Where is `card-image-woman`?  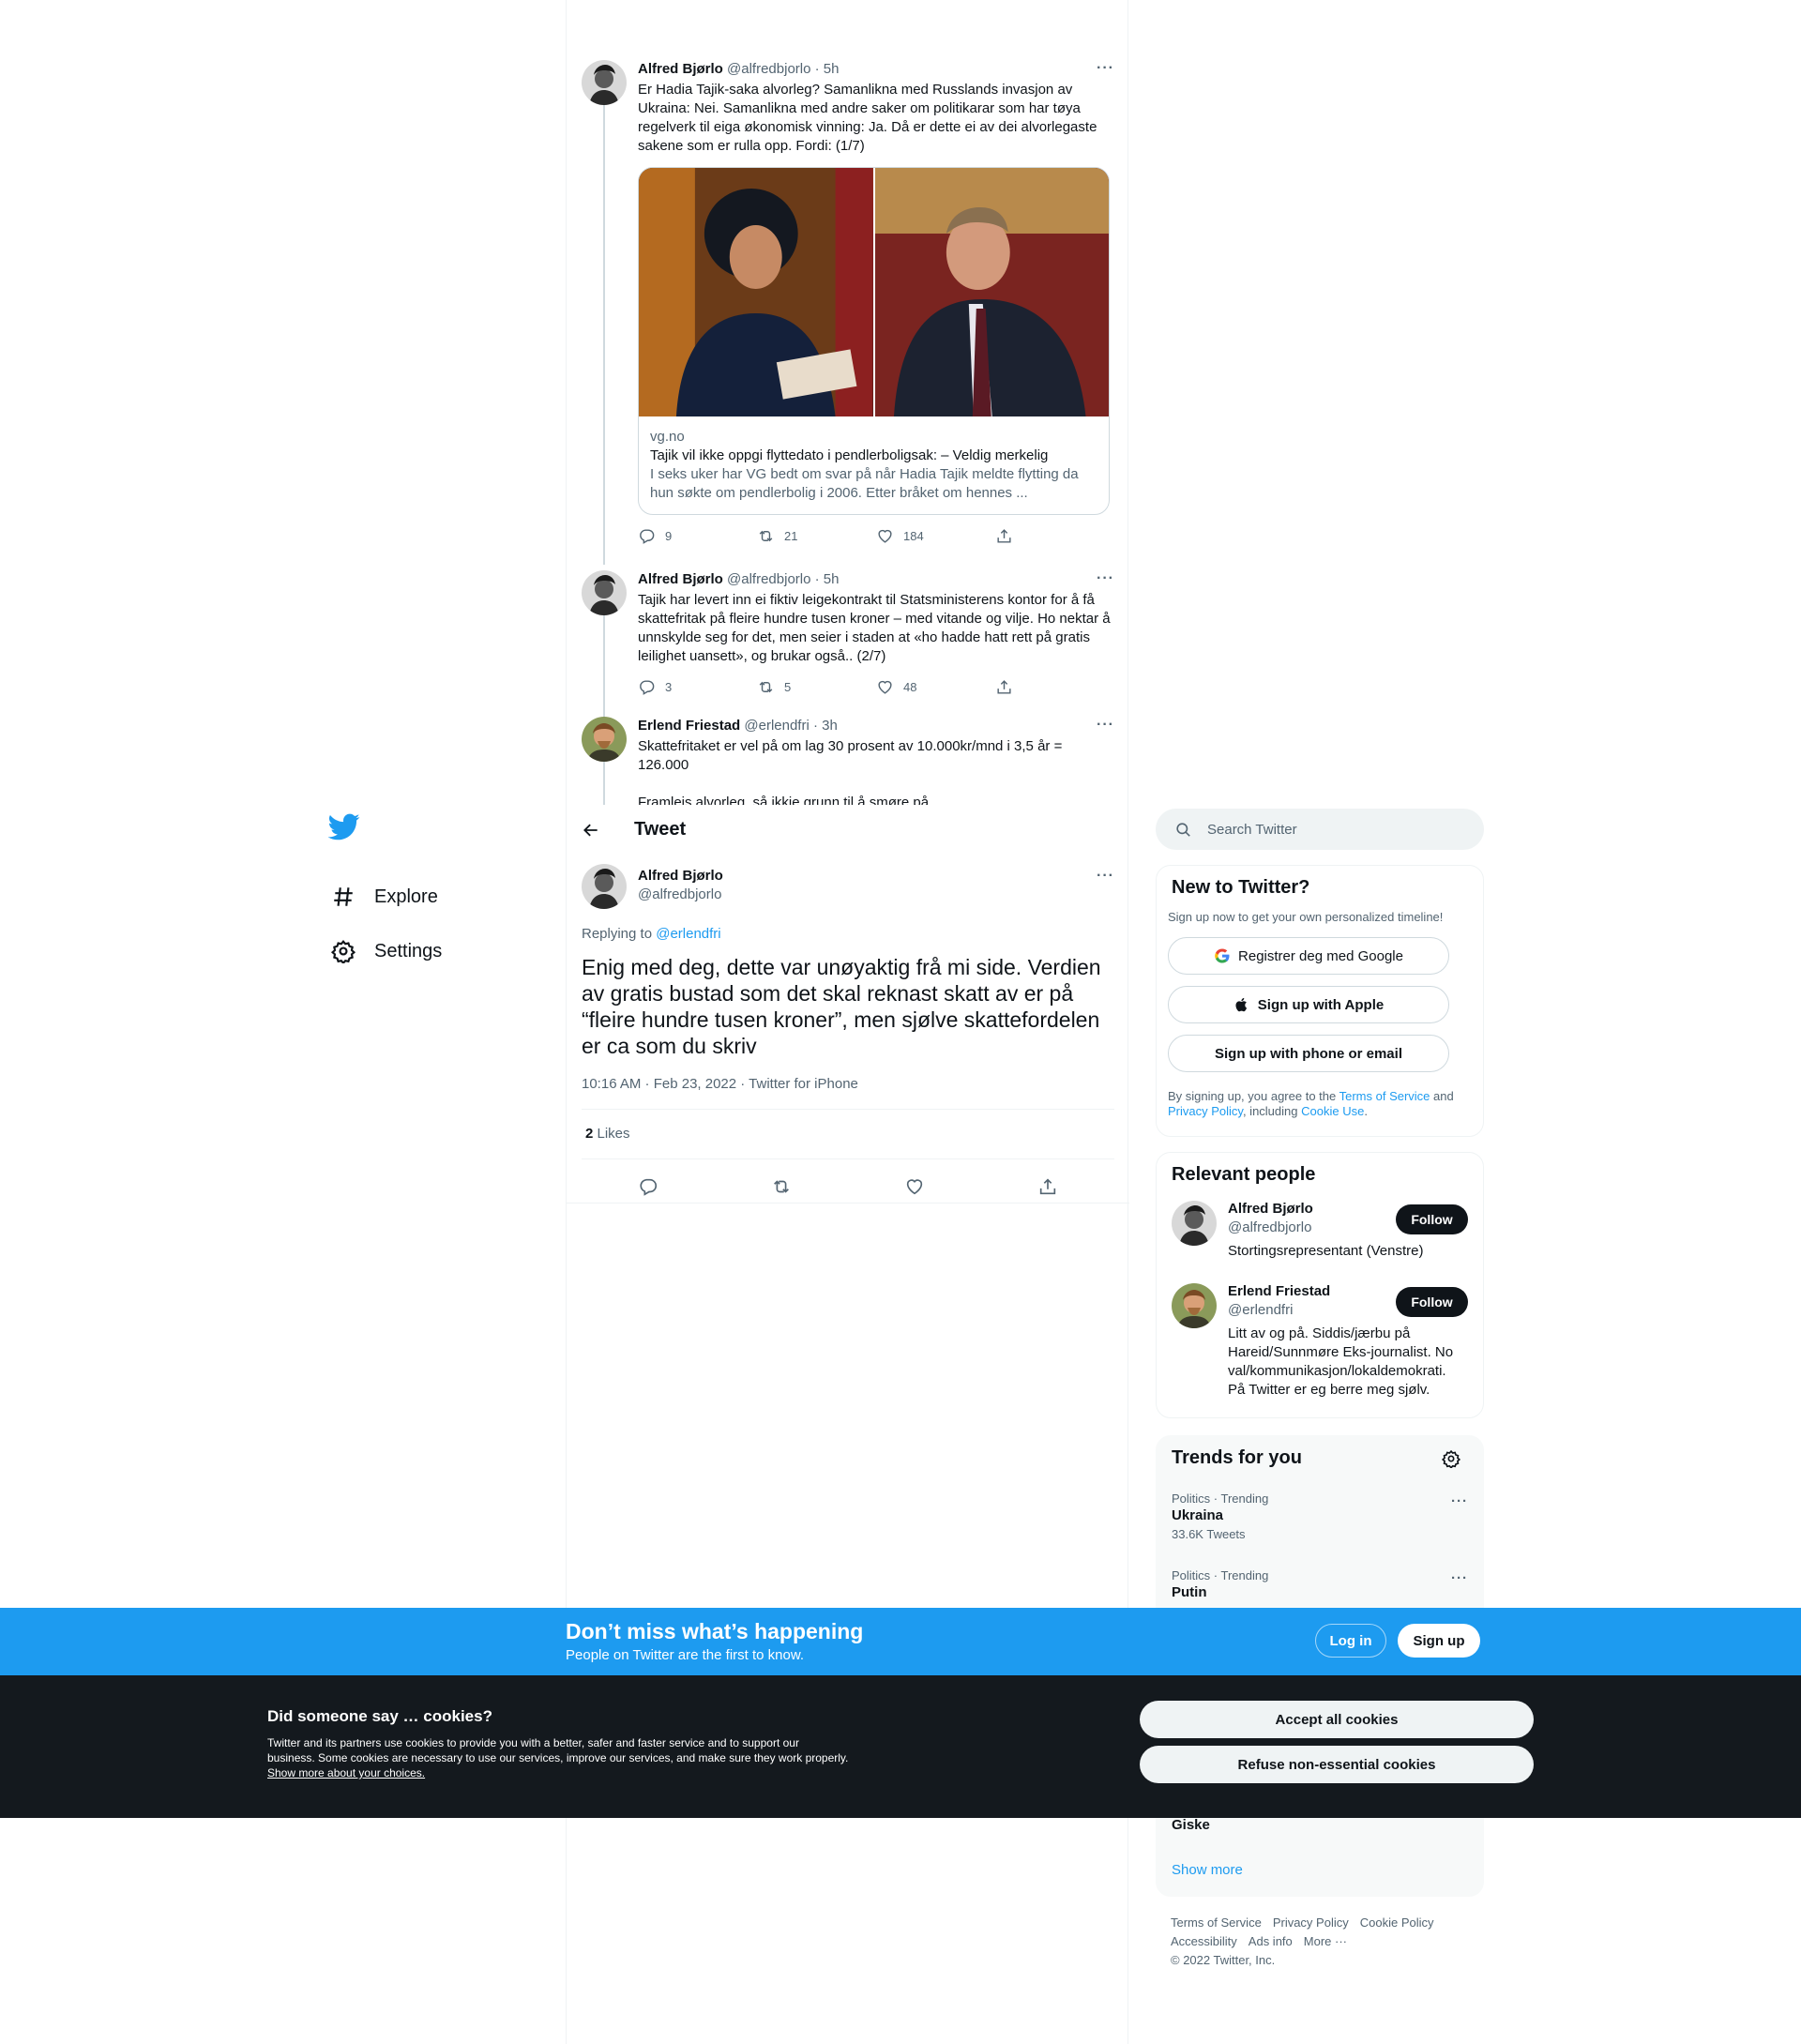 card-image-woman is located at coordinates (756, 292).